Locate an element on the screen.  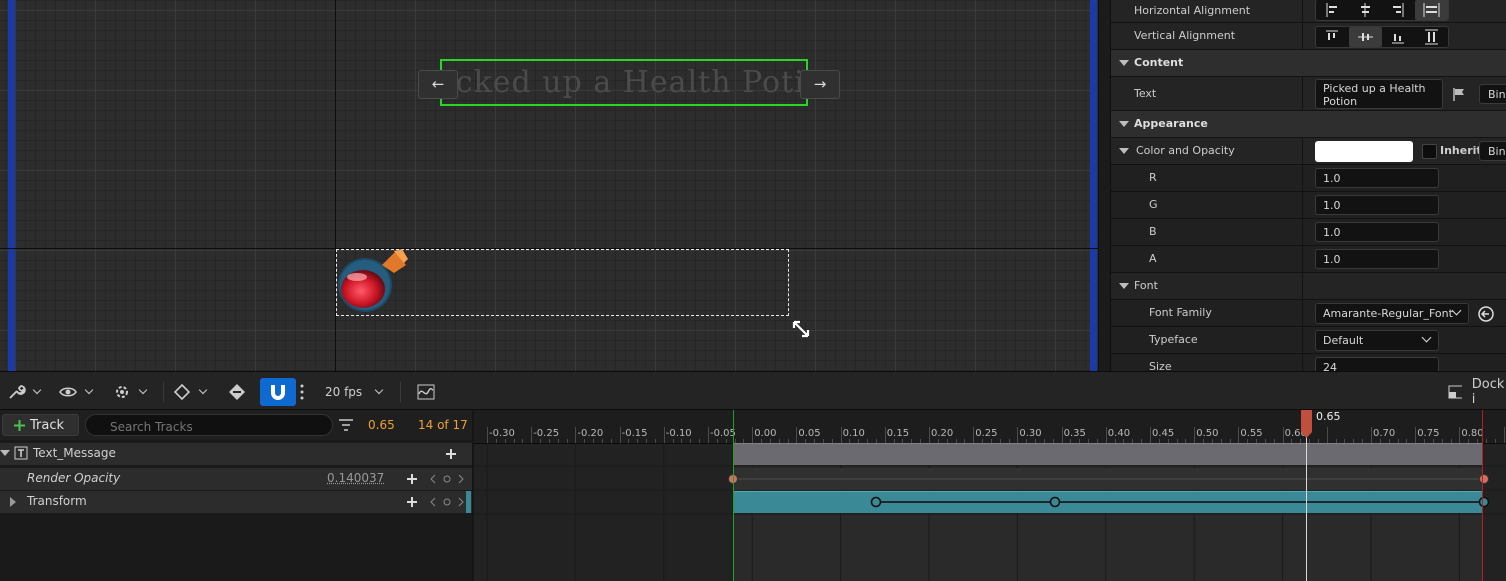
text-value-input: Picked up a Health Potion is located at coordinates (1379, 94).